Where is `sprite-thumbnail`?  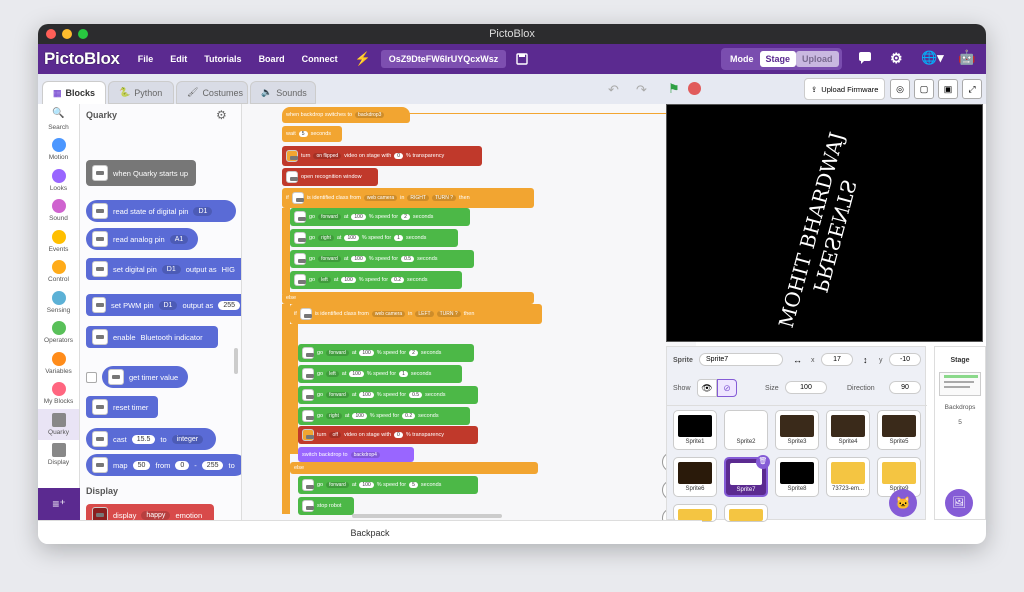 sprite-thumbnail is located at coordinates (746, 513).